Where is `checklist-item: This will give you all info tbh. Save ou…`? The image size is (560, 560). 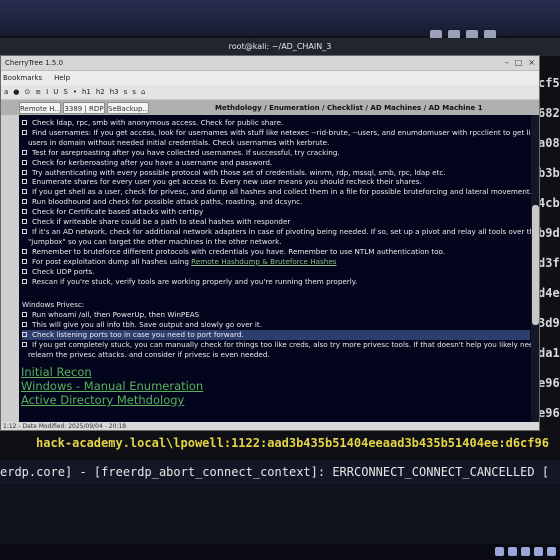 checklist-item: This will give you all info tbh. Save ou… is located at coordinates (276, 325).